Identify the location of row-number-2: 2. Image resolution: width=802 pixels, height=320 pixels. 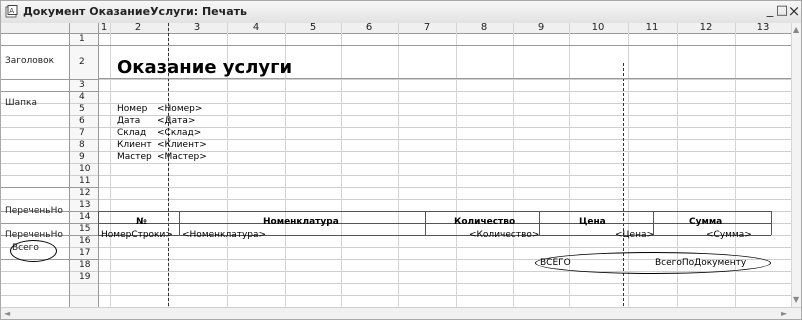
(82, 61).